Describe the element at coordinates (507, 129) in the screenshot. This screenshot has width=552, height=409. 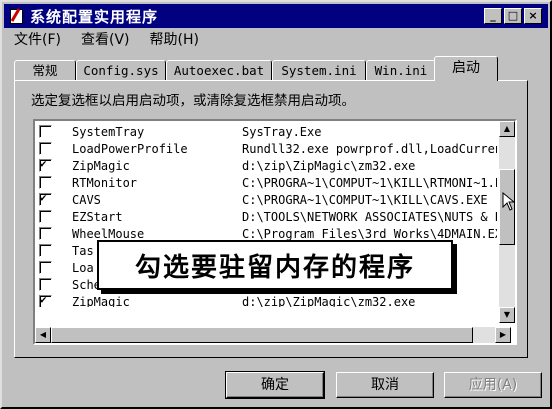
I see `scroll-up-icon: ▲` at that location.